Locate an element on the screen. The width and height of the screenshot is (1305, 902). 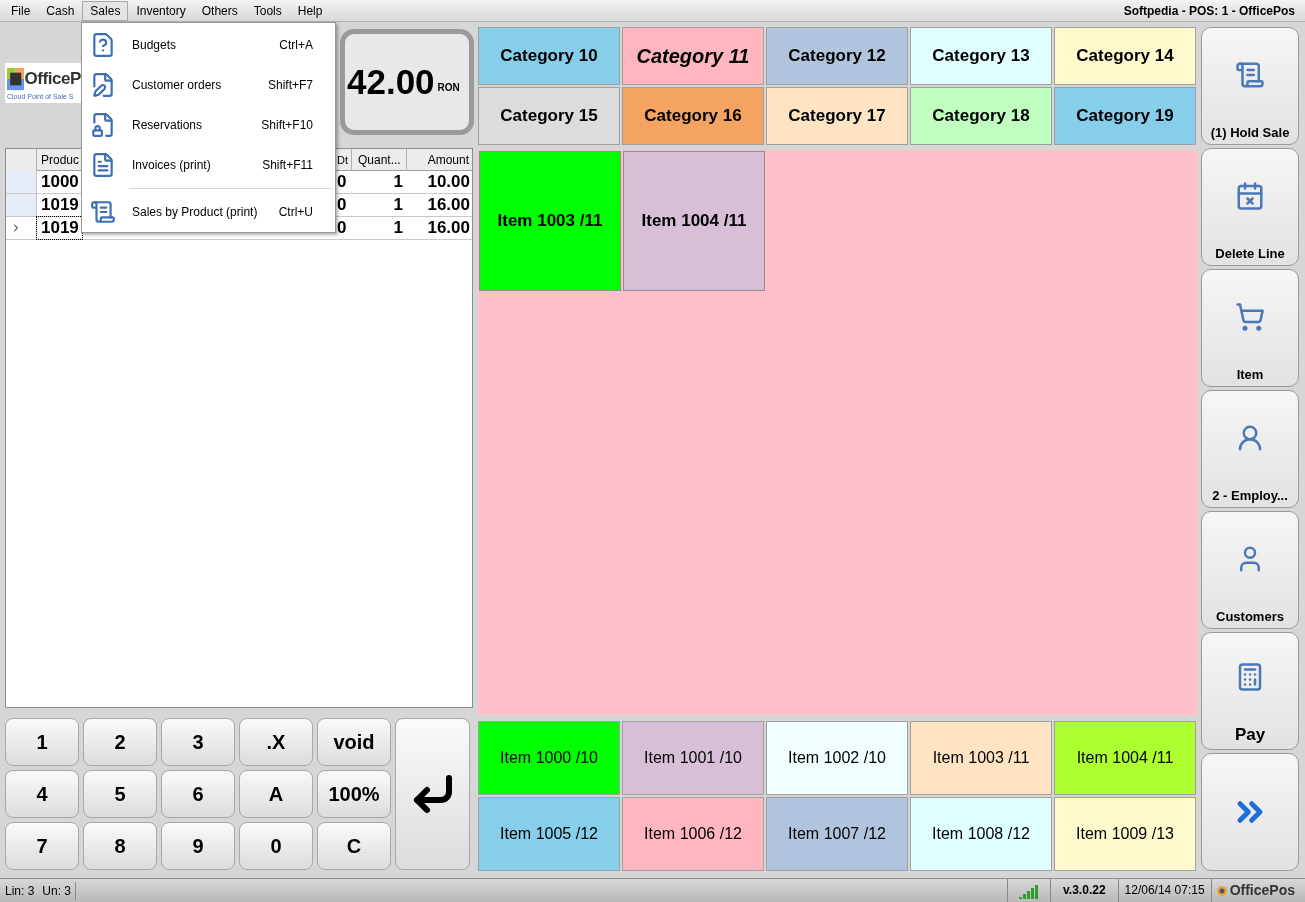
column-header: Amount is located at coordinates (440, 160).